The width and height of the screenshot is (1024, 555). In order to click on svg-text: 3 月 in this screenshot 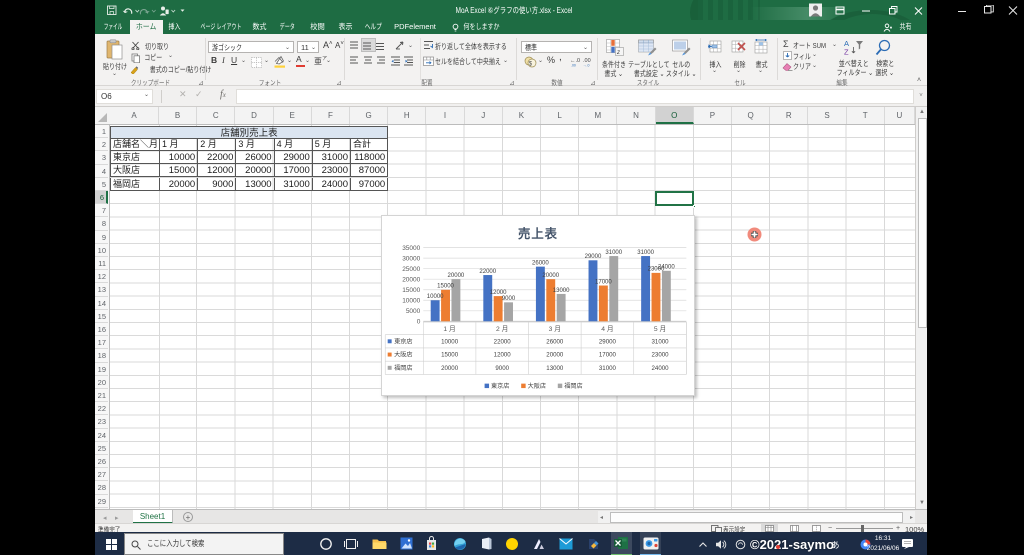, I will do `click(555, 329)`.